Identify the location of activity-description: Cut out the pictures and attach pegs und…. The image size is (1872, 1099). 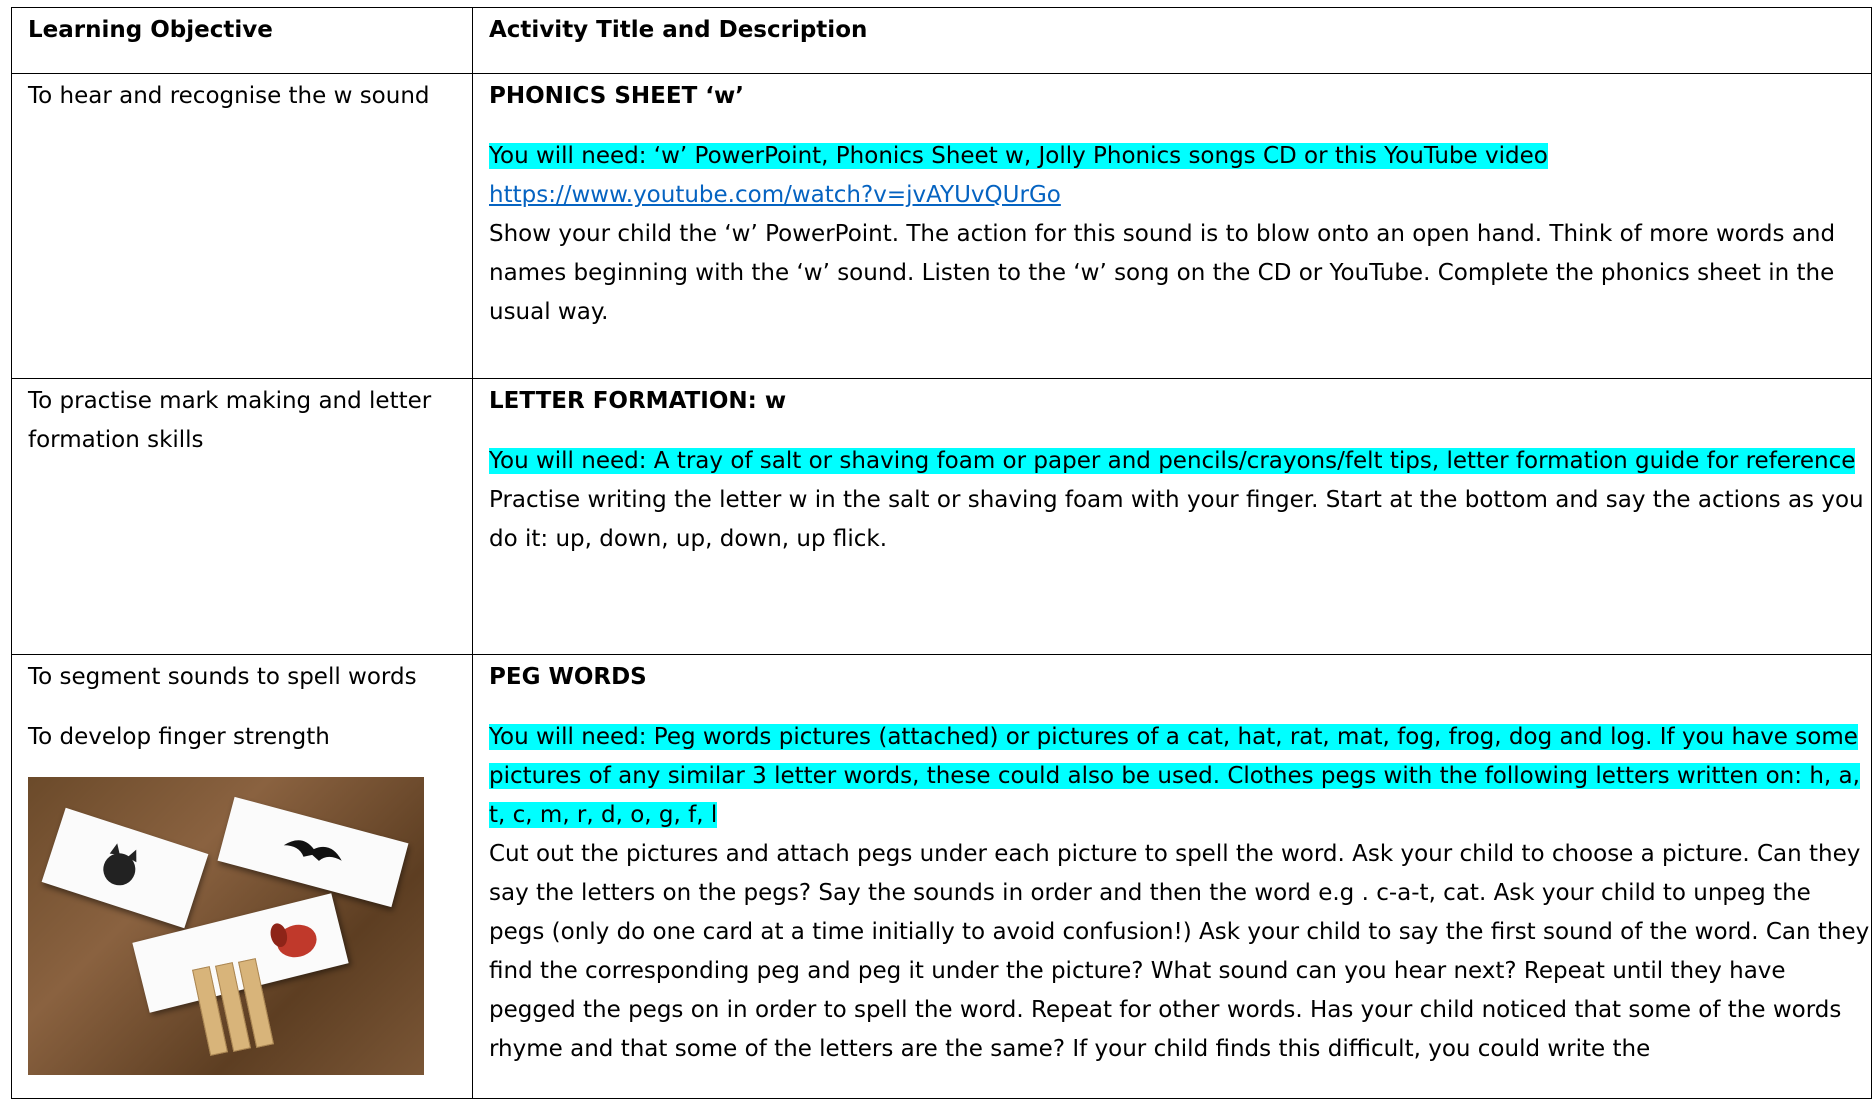
(1179, 951).